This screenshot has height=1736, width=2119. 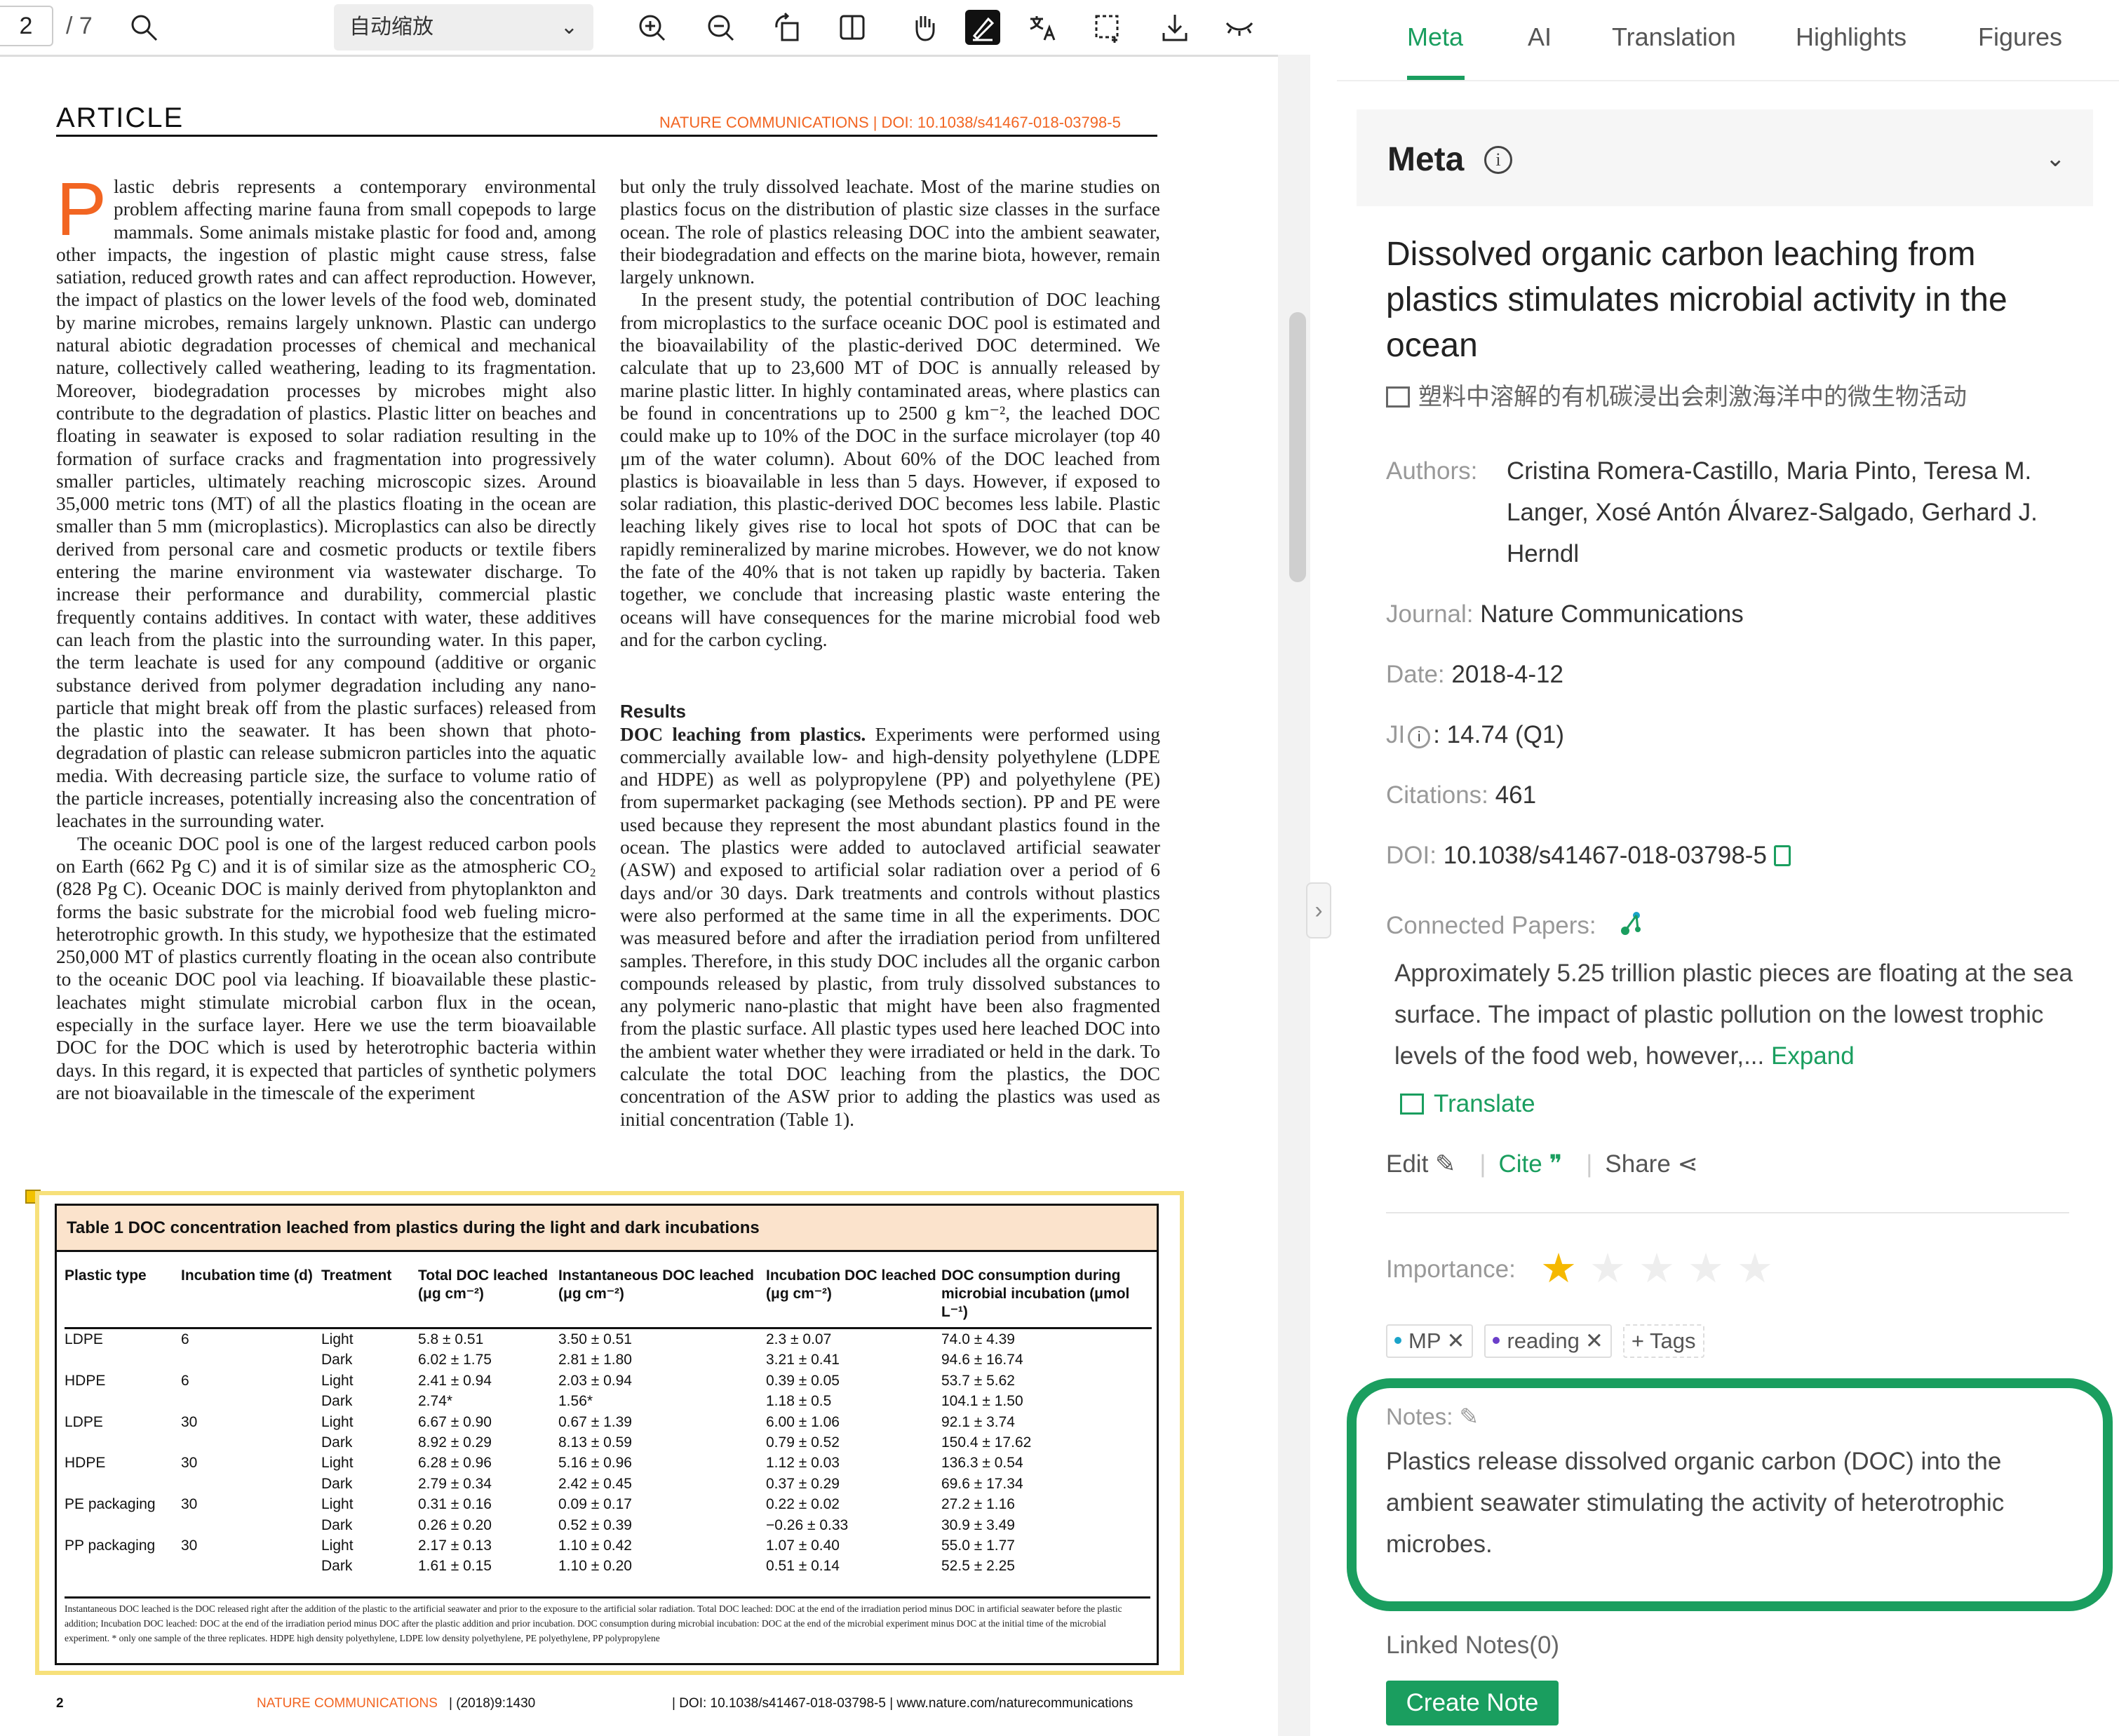 What do you see at coordinates (1605, 855) in the screenshot?
I see `doi-value: 10.1038/s41467-018-03798-5` at bounding box center [1605, 855].